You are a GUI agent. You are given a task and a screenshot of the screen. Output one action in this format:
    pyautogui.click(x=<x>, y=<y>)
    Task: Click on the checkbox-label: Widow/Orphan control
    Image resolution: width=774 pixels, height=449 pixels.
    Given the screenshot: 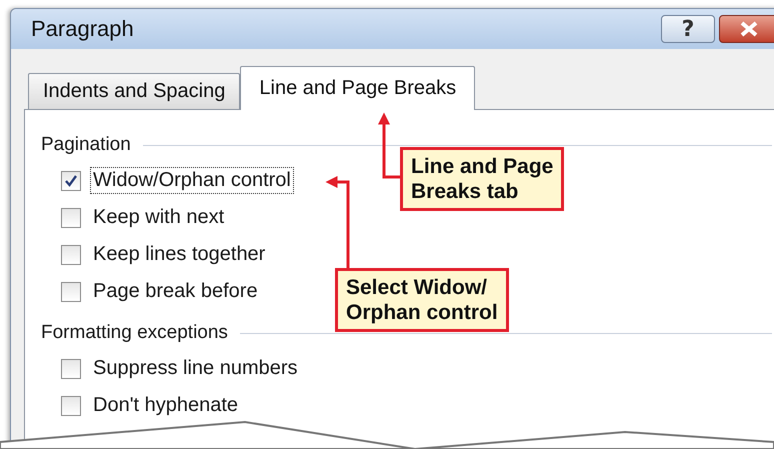 What is the action you would take?
    pyautogui.click(x=192, y=180)
    